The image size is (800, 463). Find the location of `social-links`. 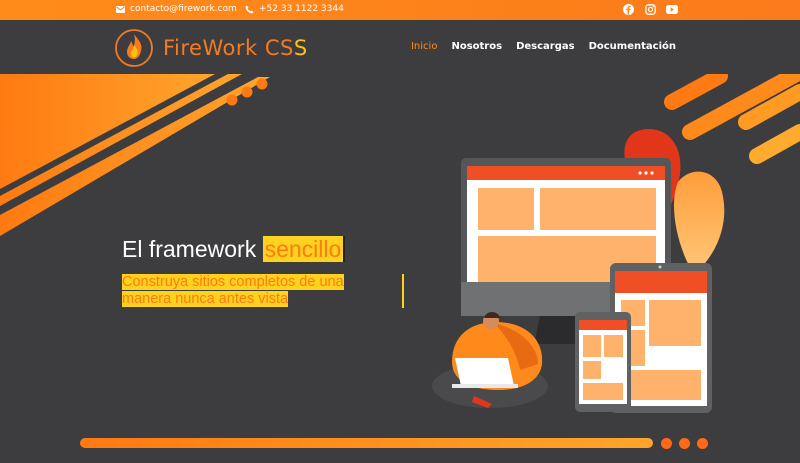

social-links is located at coordinates (650, 9).